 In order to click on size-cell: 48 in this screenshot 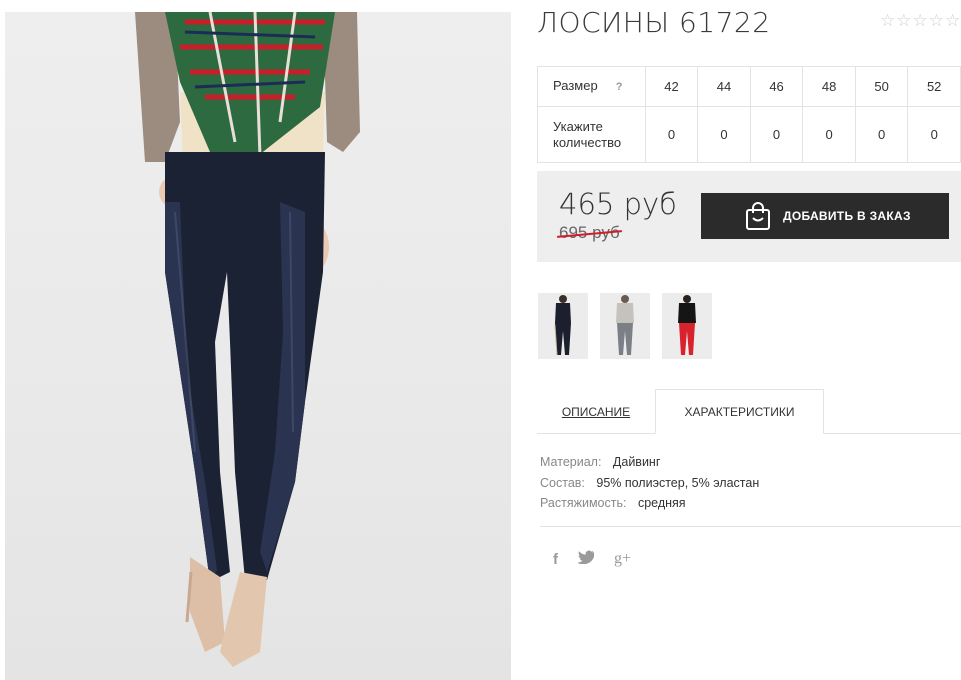, I will do `click(829, 86)`.